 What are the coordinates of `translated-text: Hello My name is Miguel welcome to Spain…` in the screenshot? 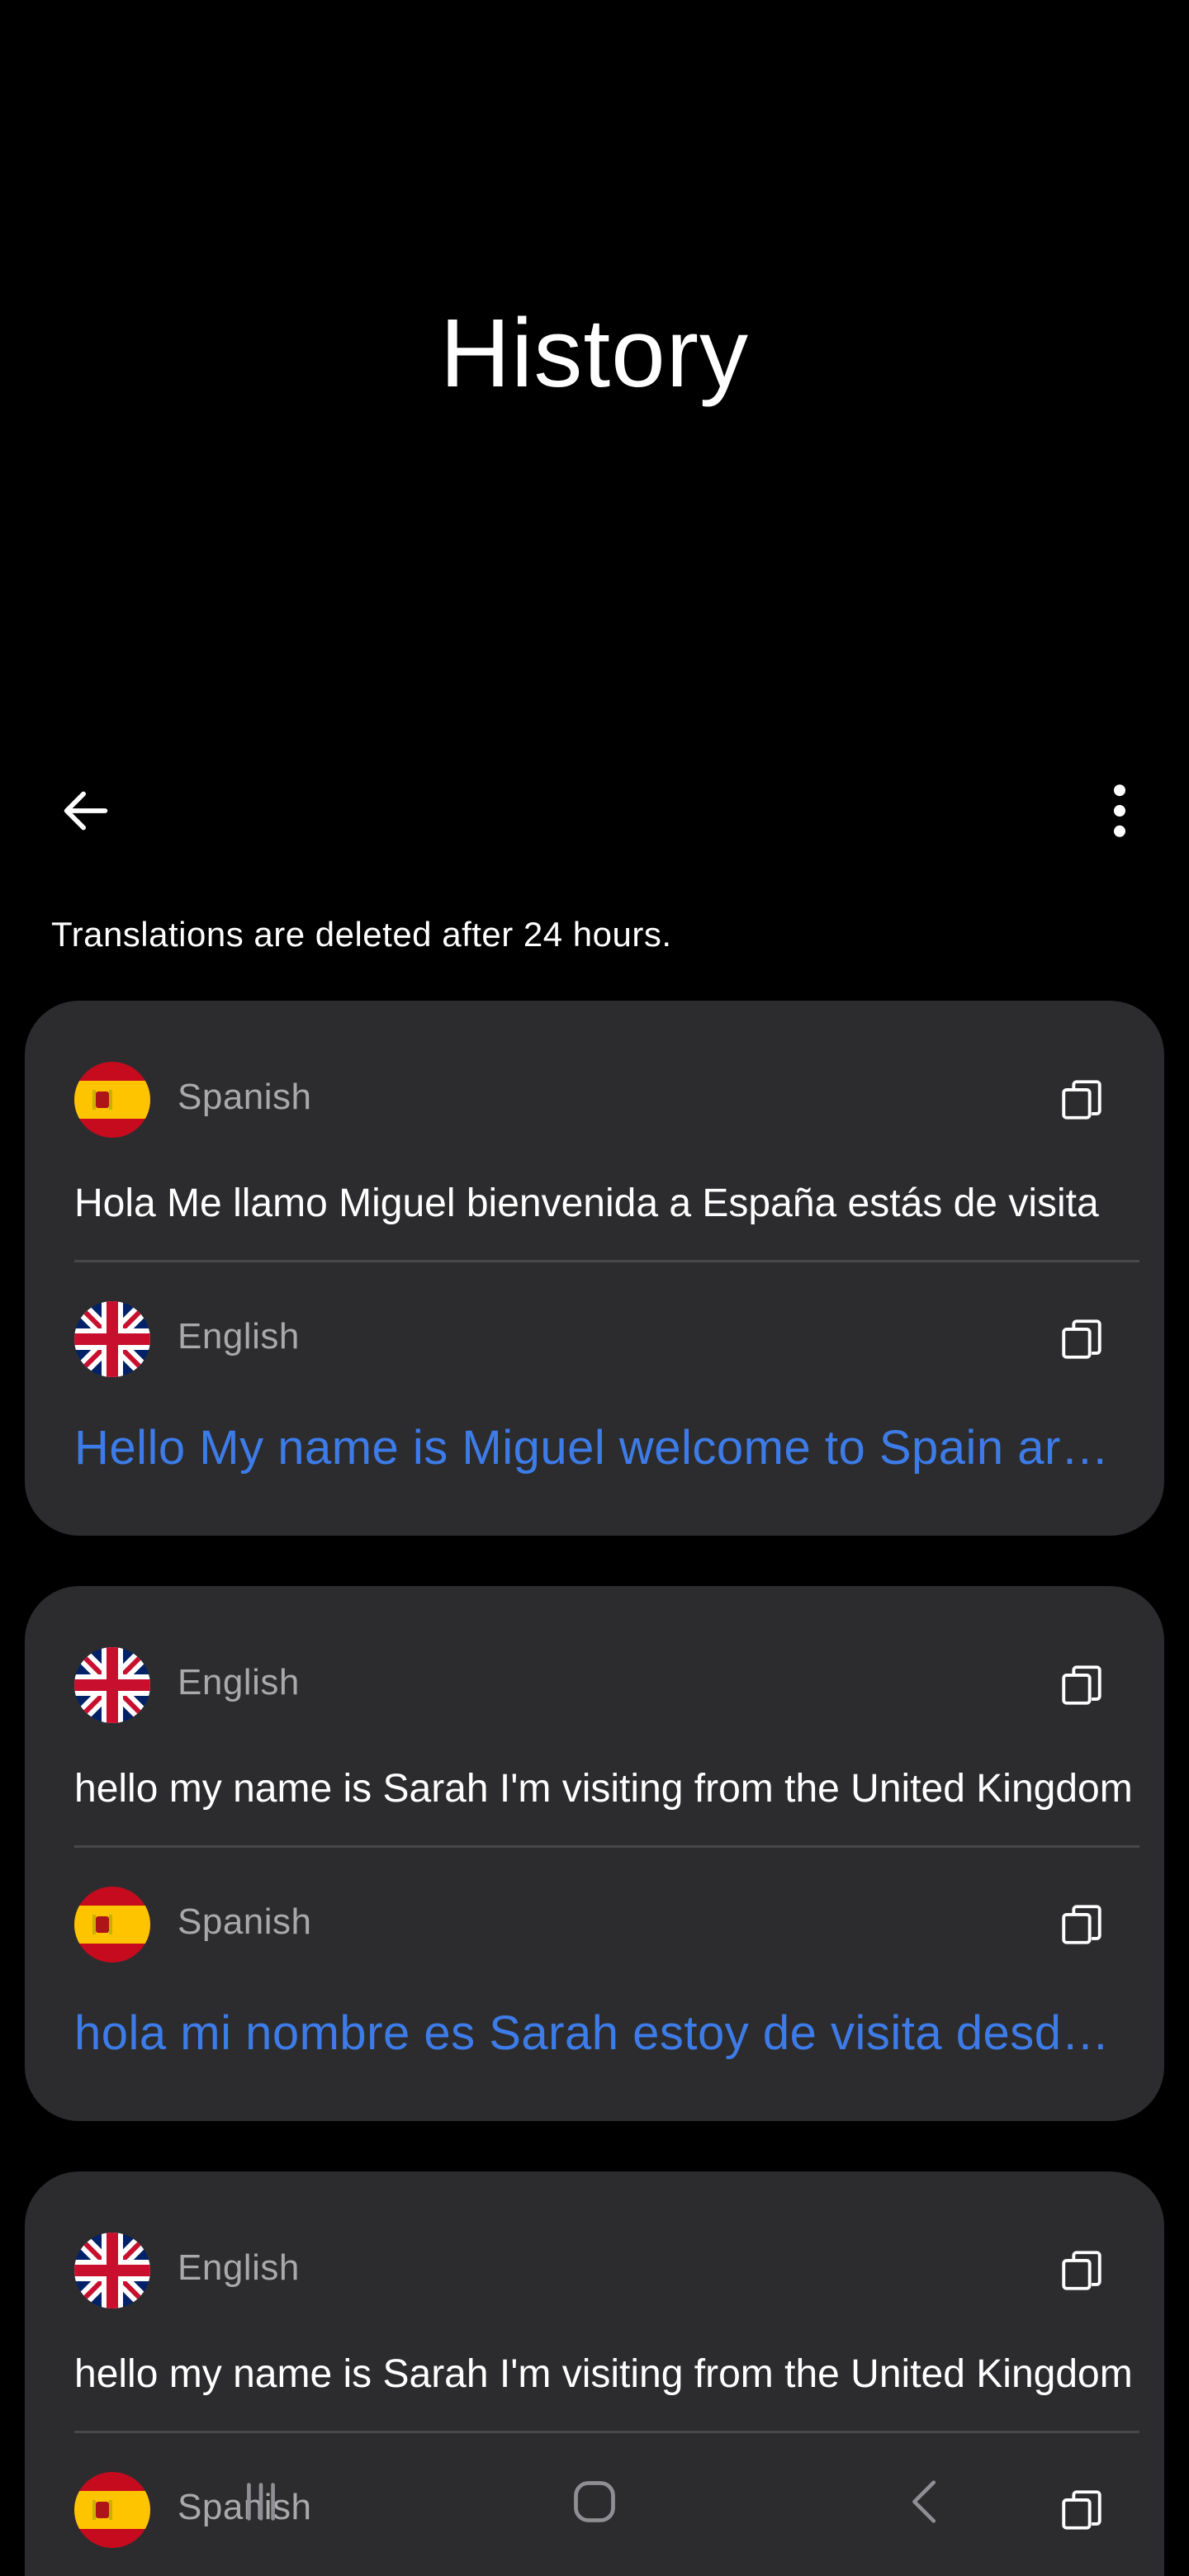 It's located at (594, 1448).